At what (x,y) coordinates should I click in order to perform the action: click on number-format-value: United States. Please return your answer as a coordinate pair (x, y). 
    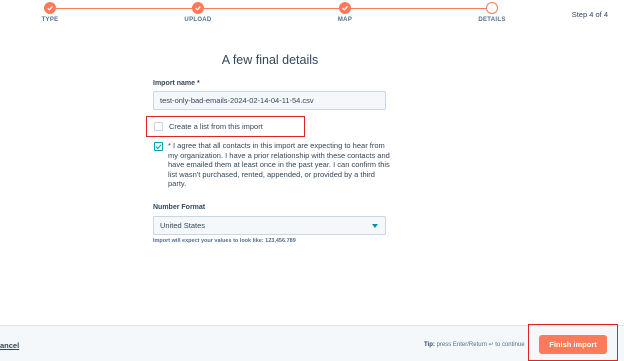
    Looking at the image, I should click on (183, 225).